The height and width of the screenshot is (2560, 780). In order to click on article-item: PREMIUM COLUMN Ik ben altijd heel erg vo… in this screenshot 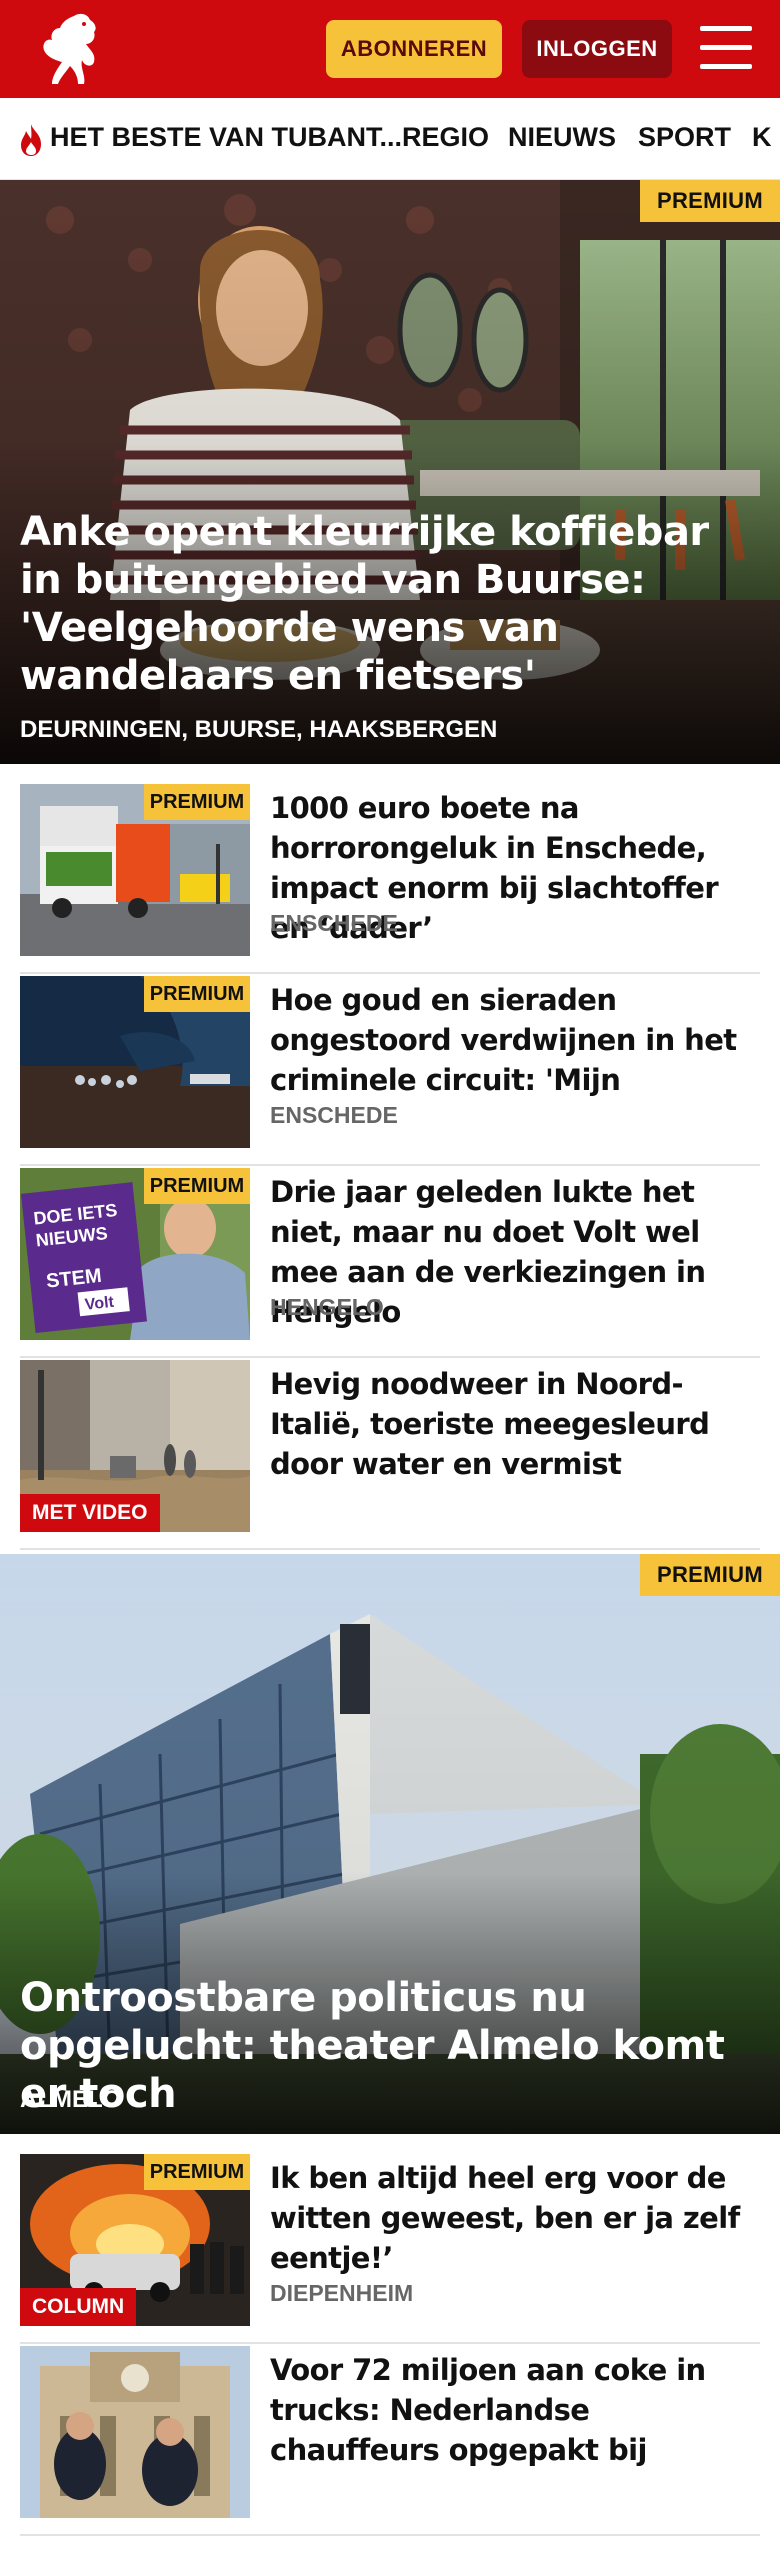, I will do `click(390, 2249)`.